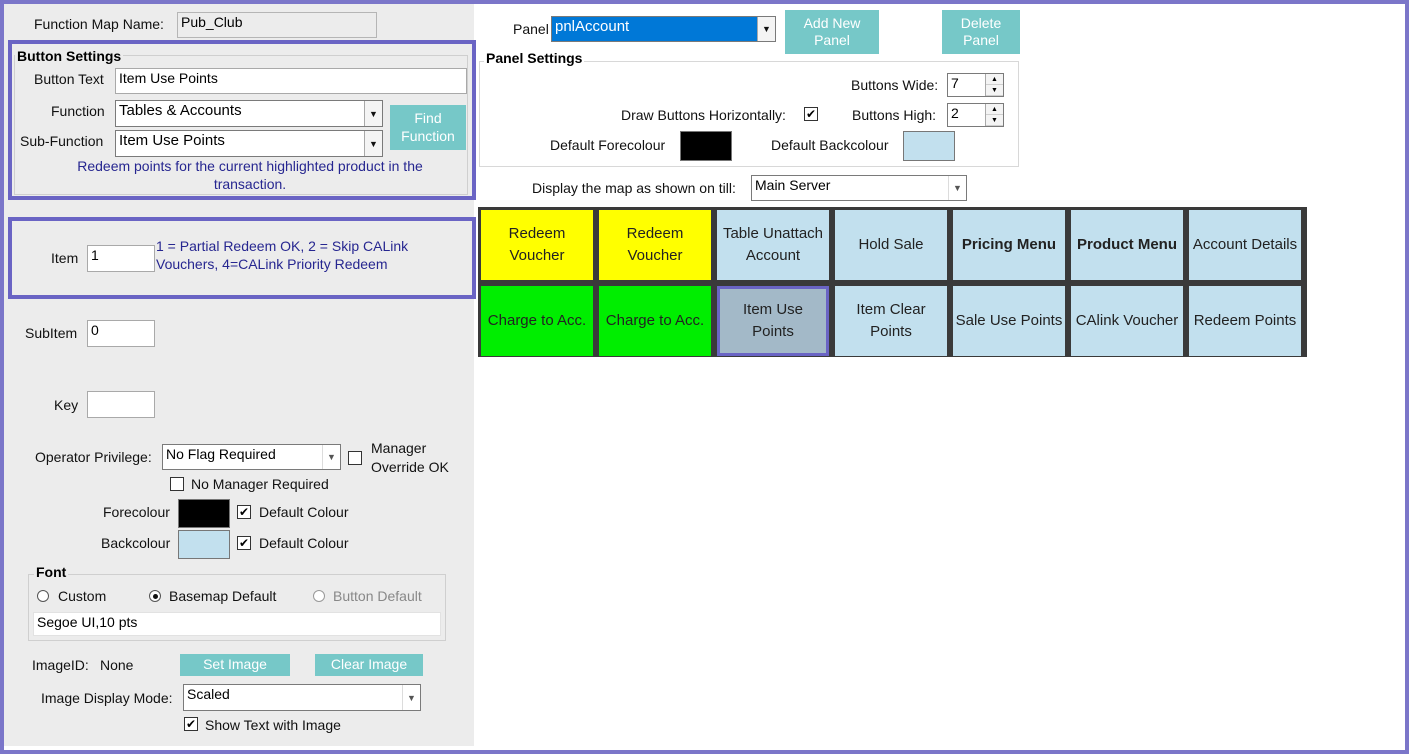 This screenshot has width=1409, height=754. I want to click on map-button: Sale Use Points, so click(1009, 321).